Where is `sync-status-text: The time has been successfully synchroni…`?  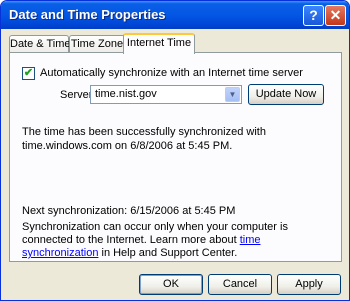 sync-status-text: The time has been successfully synchroni… is located at coordinates (144, 139).